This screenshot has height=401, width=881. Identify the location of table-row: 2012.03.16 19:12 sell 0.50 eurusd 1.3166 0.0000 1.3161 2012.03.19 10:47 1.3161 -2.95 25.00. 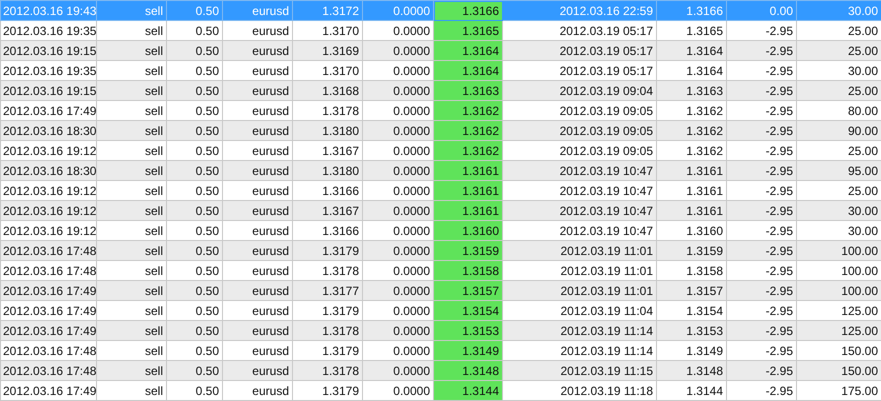
(440, 190).